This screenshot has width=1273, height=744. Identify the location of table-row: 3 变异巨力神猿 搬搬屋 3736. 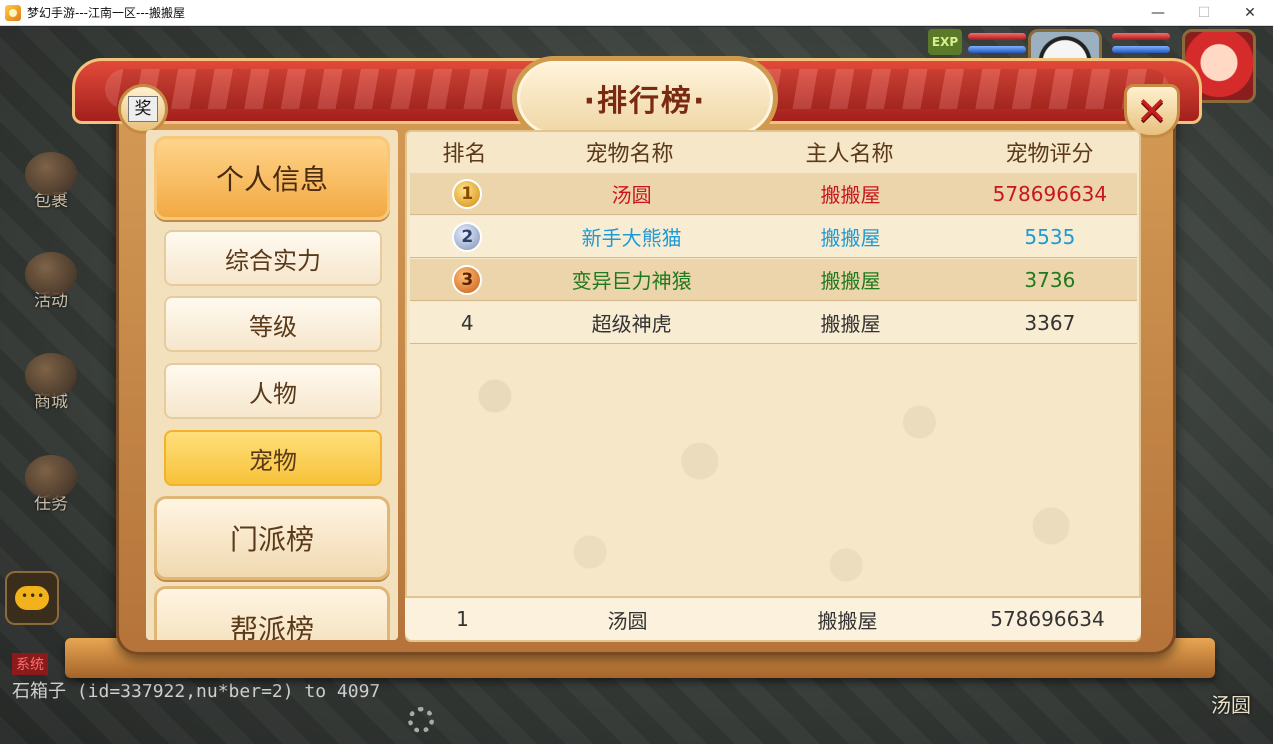
(773, 280).